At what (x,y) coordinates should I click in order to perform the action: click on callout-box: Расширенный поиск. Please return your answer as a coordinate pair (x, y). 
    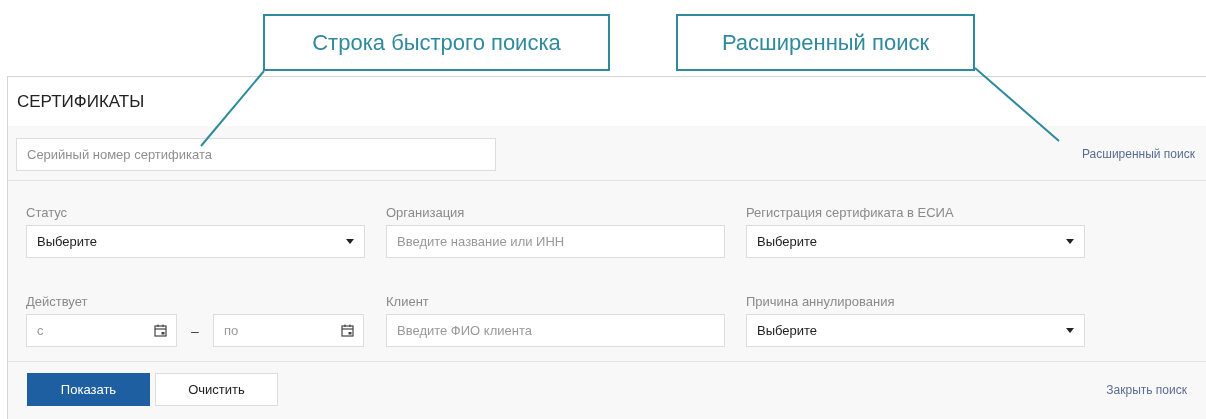
    Looking at the image, I should click on (825, 42).